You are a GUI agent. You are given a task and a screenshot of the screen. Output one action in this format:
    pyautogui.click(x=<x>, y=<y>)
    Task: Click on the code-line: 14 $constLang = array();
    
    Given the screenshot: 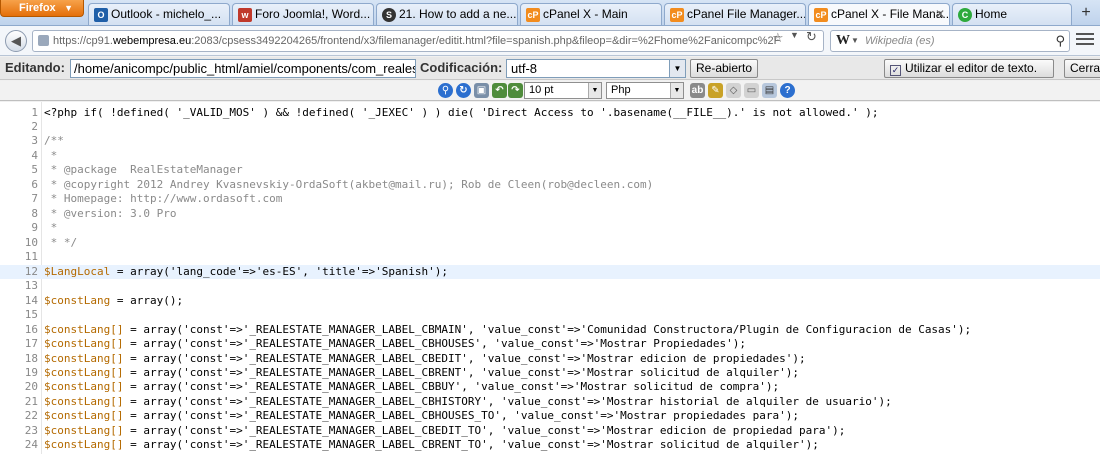 What is the action you would take?
    pyautogui.click(x=550, y=301)
    